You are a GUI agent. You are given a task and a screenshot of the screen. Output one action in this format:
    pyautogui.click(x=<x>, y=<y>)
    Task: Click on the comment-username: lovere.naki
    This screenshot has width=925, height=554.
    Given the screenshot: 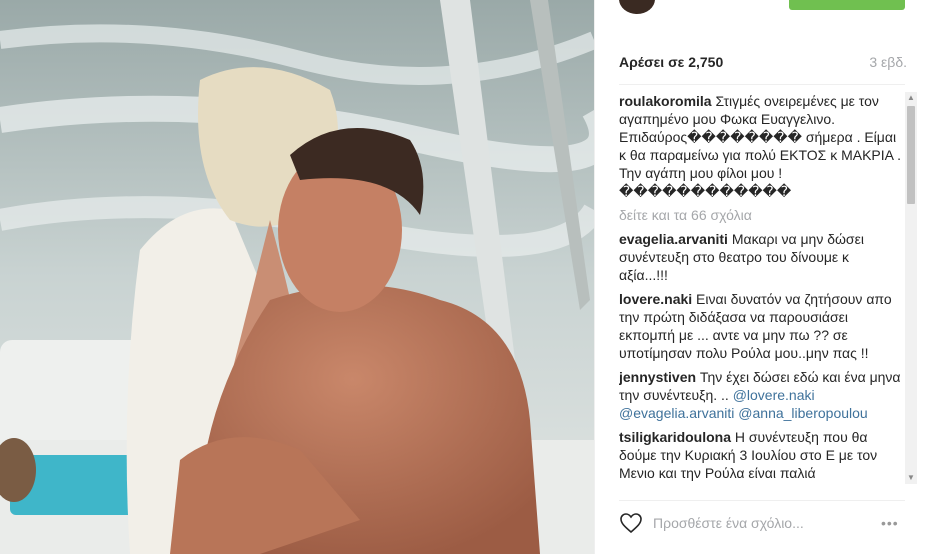 What is the action you would take?
    pyautogui.click(x=655, y=299)
    